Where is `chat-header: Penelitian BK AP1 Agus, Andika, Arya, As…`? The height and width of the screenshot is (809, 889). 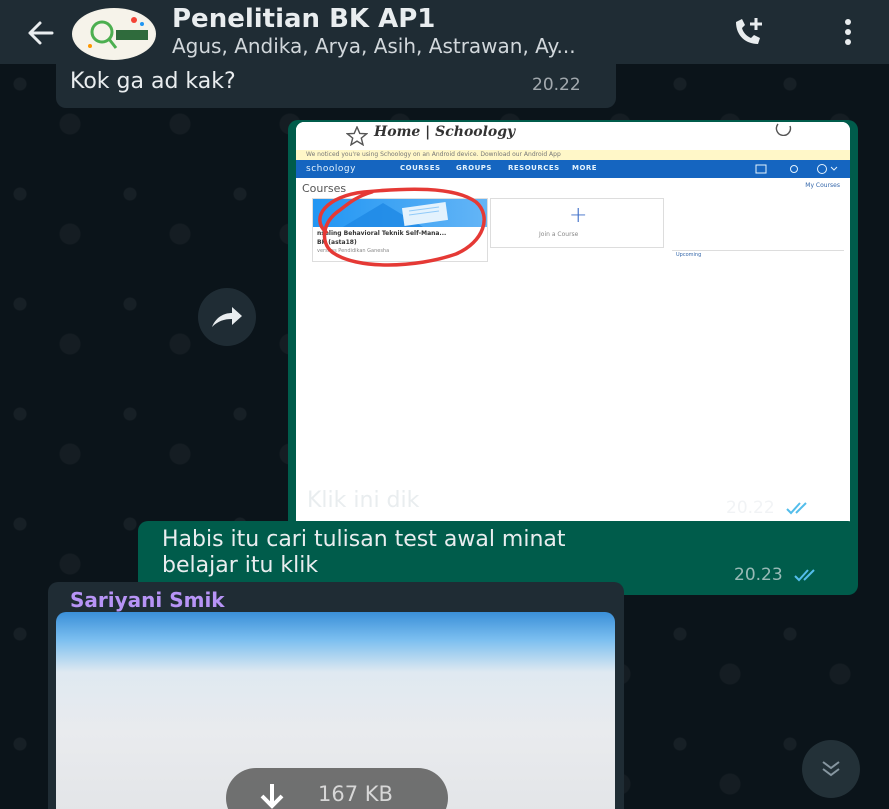 chat-header: Penelitian BK AP1 Agus, Andika, Arya, As… is located at coordinates (444, 32).